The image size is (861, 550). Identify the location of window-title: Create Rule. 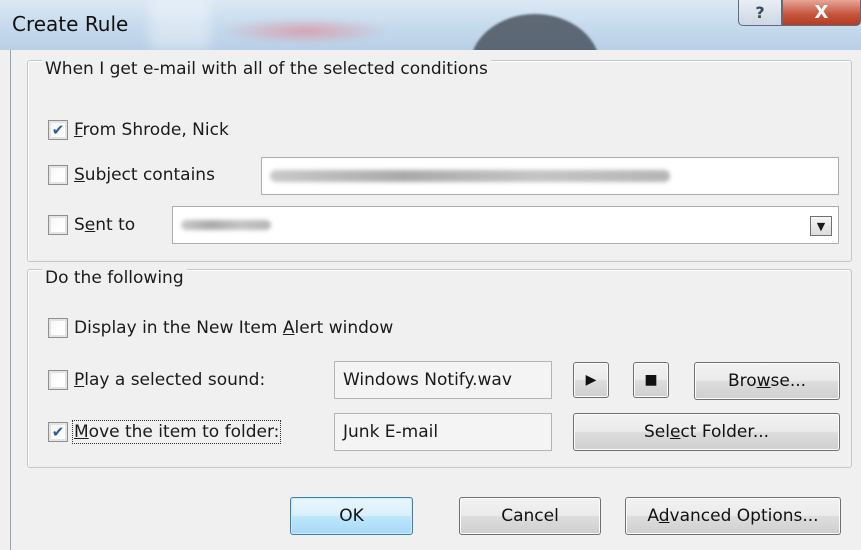
(70, 24).